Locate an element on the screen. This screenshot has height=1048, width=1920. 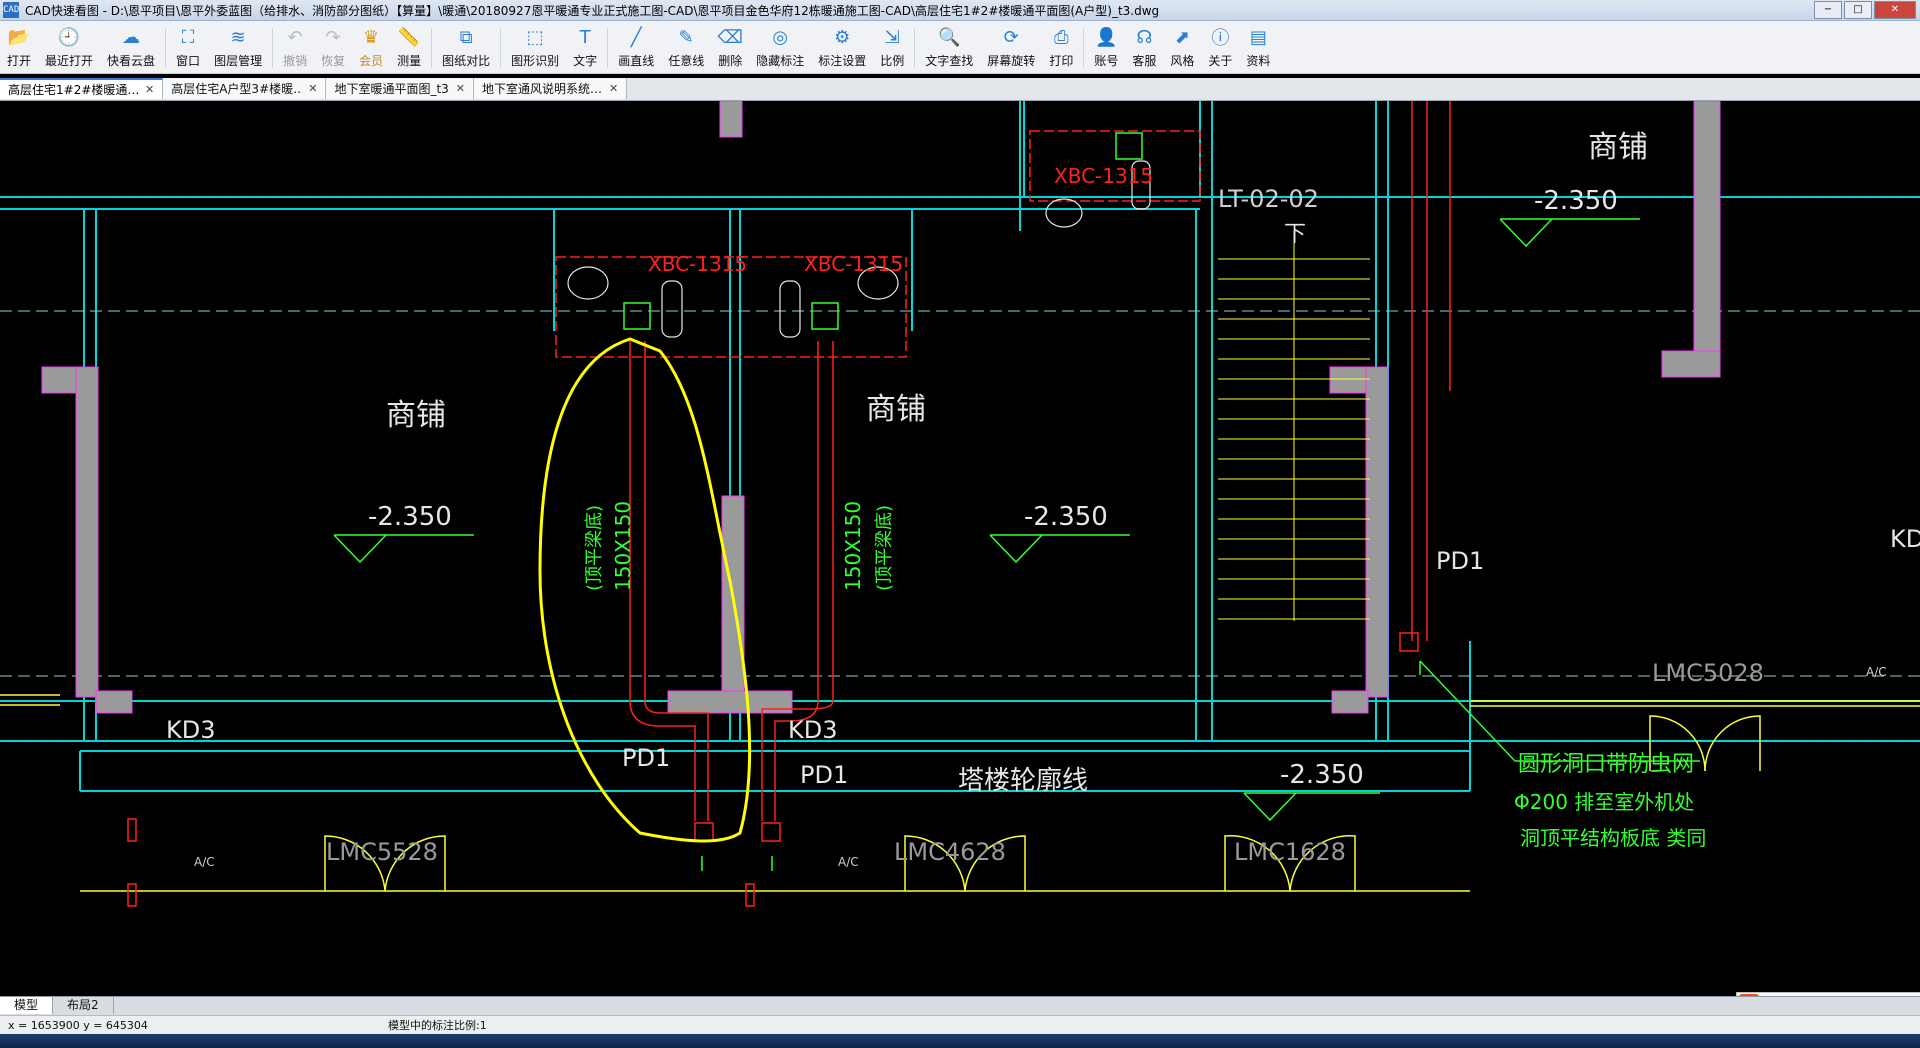
ruler-icon: 📏 is located at coordinates (409, 37).